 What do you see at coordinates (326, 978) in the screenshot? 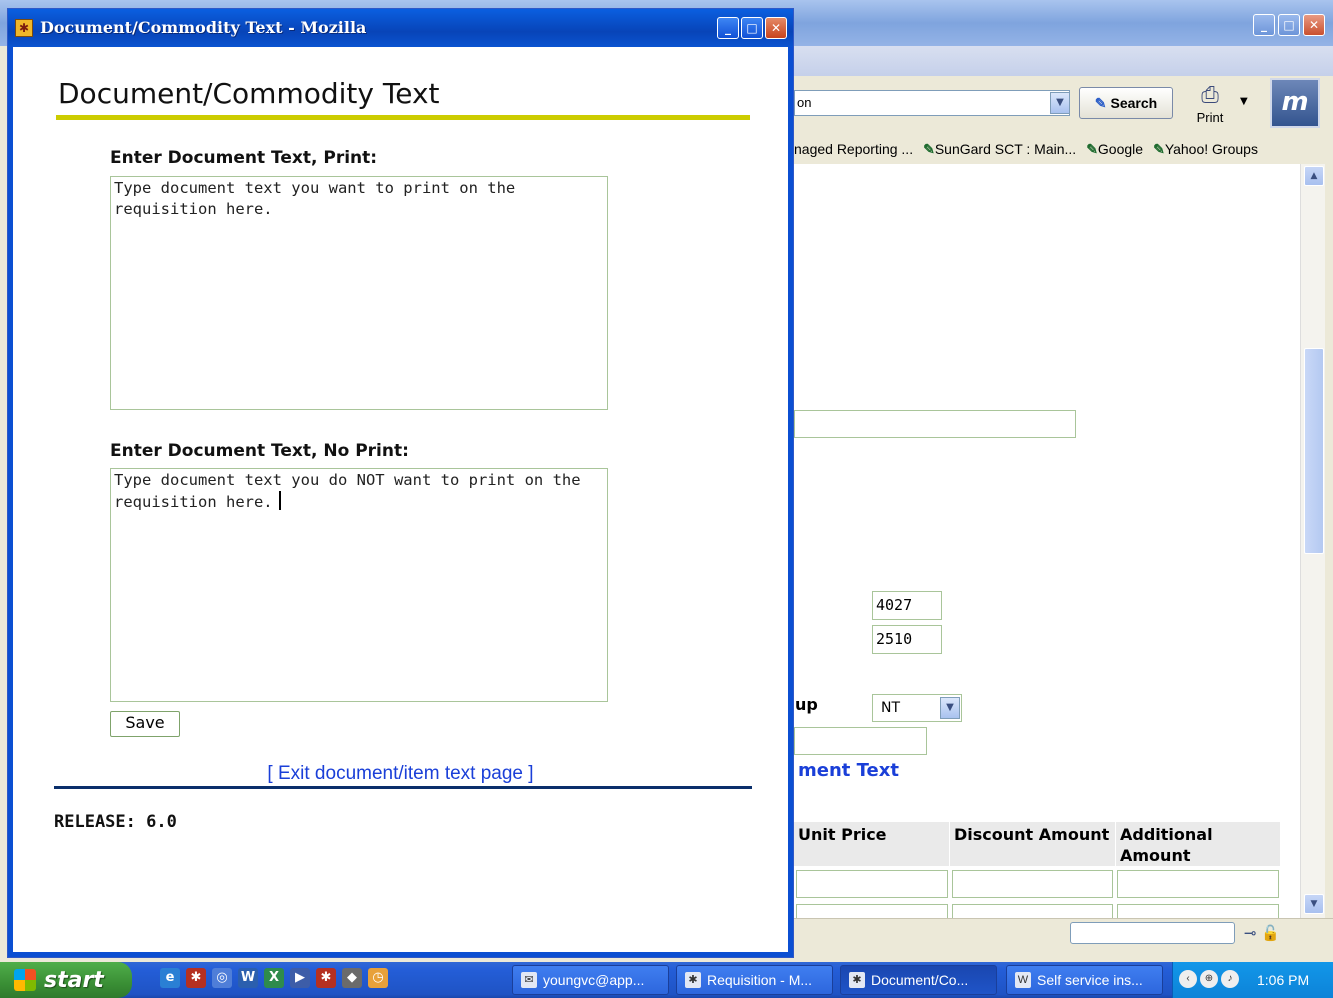
I see `mozilla-mail-icon: ✱` at bounding box center [326, 978].